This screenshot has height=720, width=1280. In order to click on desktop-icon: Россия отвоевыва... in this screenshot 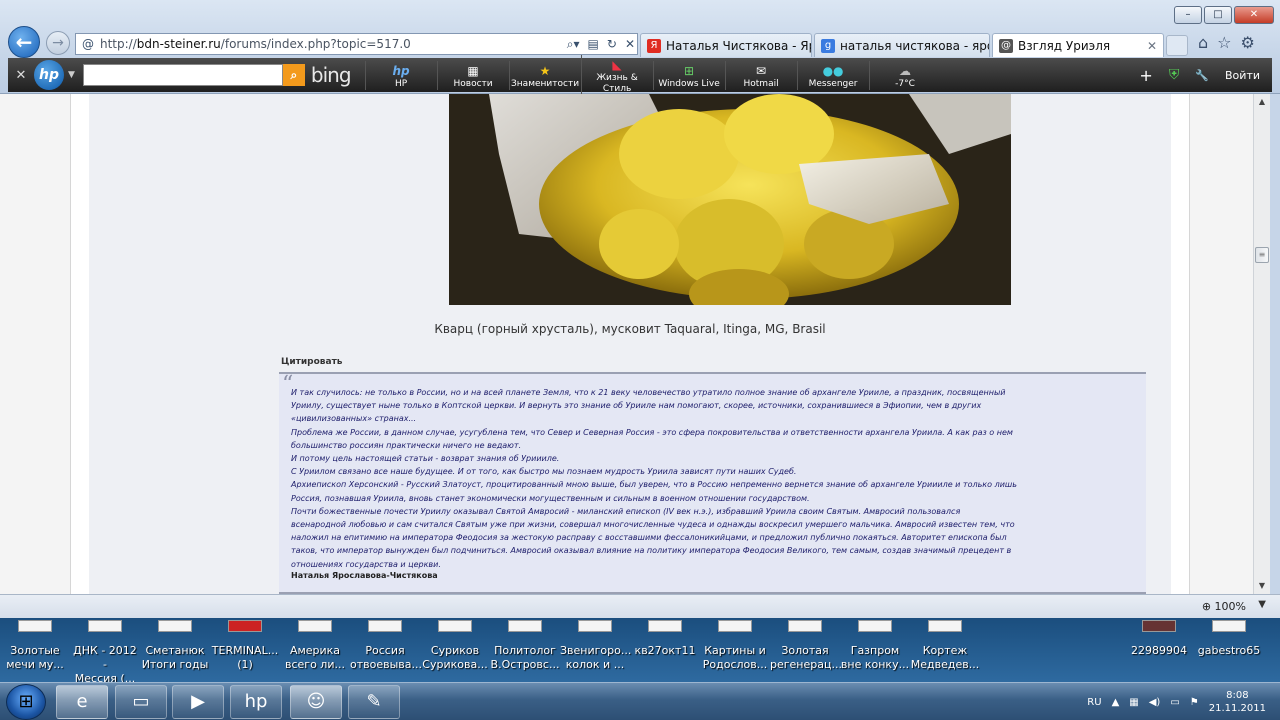, I will do `click(386, 646)`.